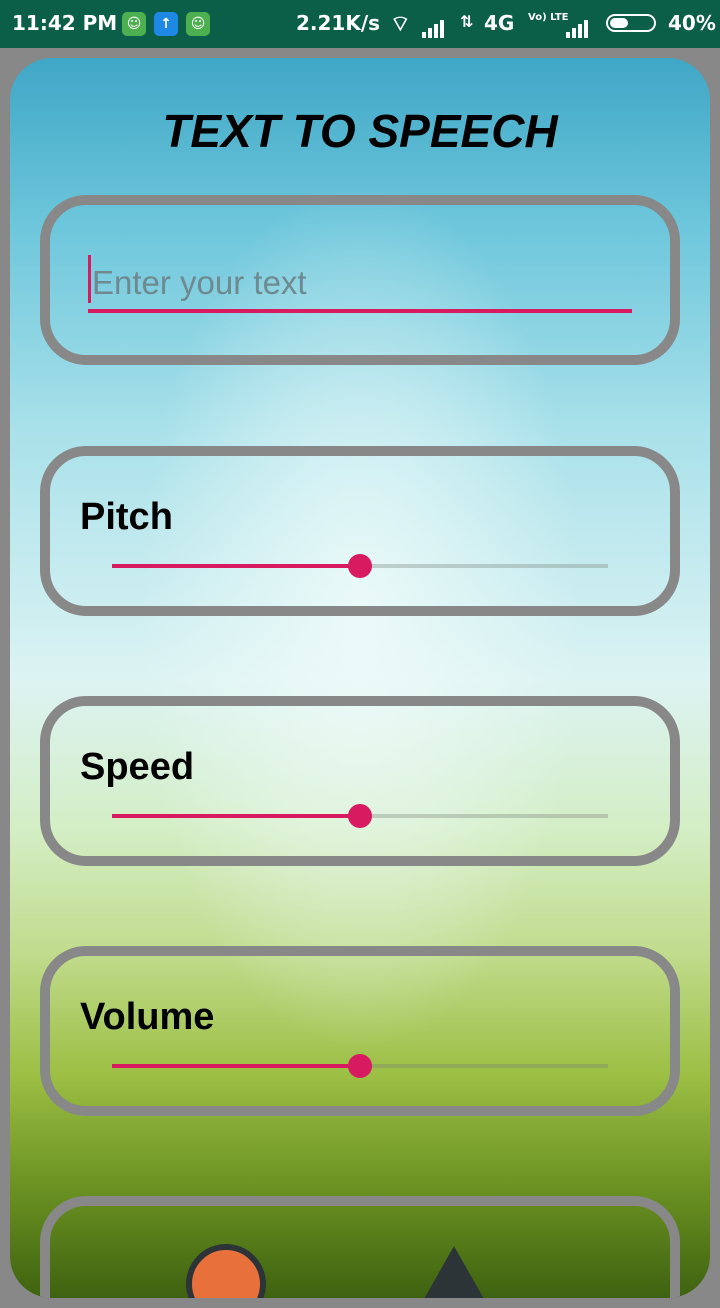  Describe the element at coordinates (126, 517) in the screenshot. I see `pitch-label: Pitch` at that location.